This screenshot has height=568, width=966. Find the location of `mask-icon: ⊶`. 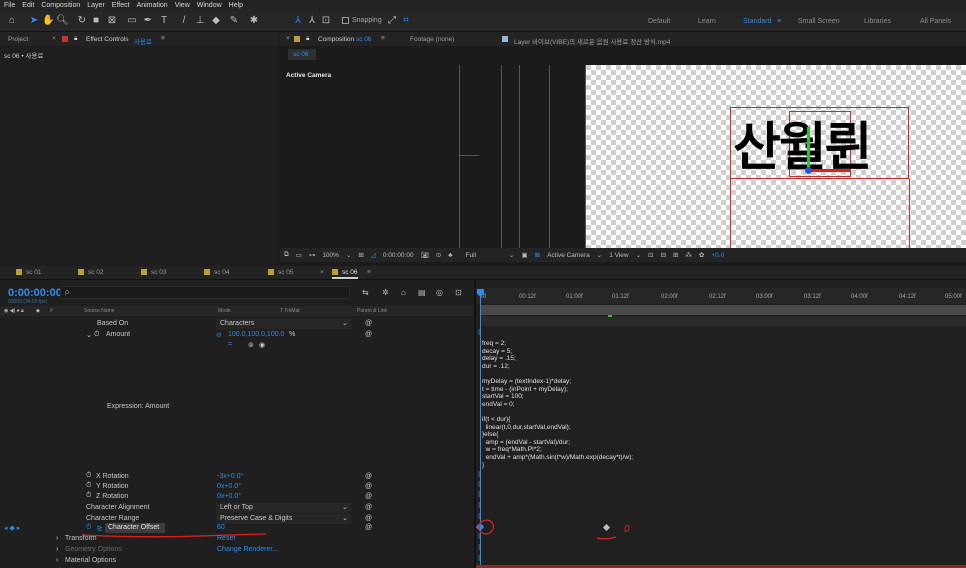

mask-icon: ⊶ is located at coordinates (312, 255).